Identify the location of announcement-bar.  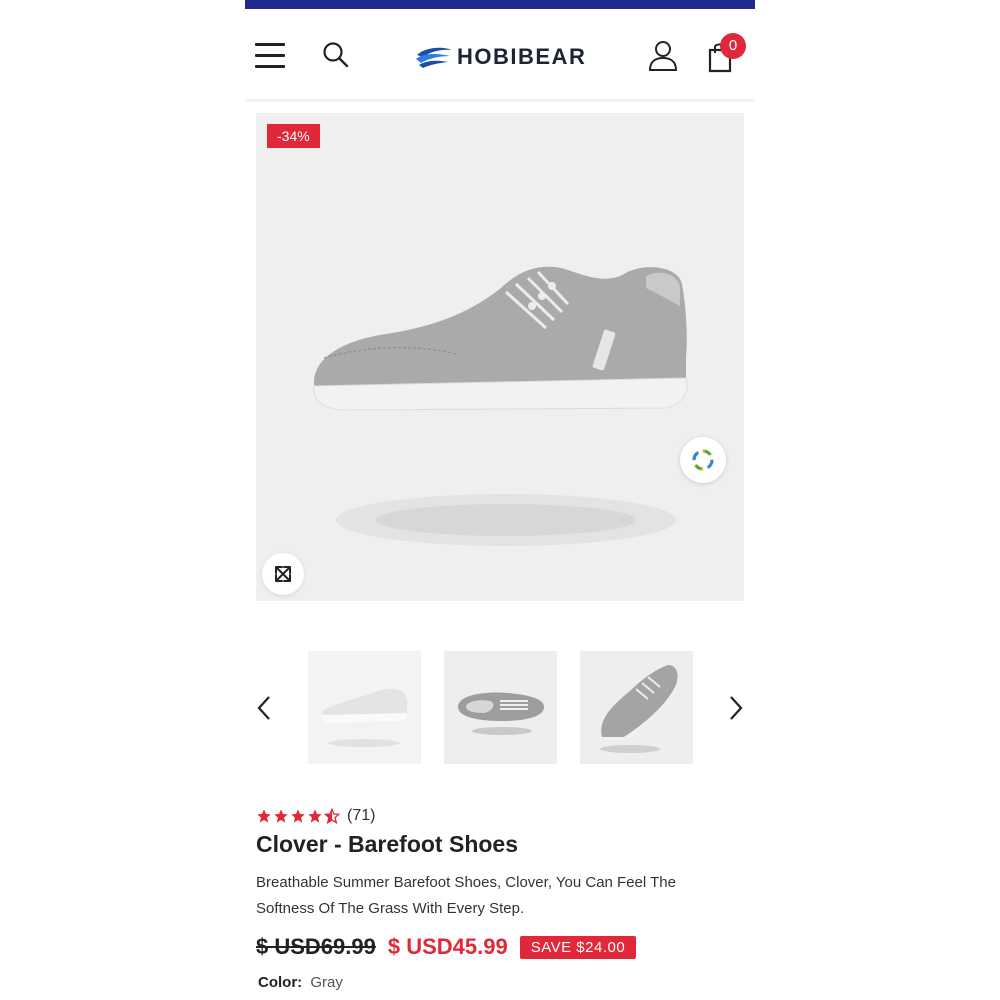
(500, 4).